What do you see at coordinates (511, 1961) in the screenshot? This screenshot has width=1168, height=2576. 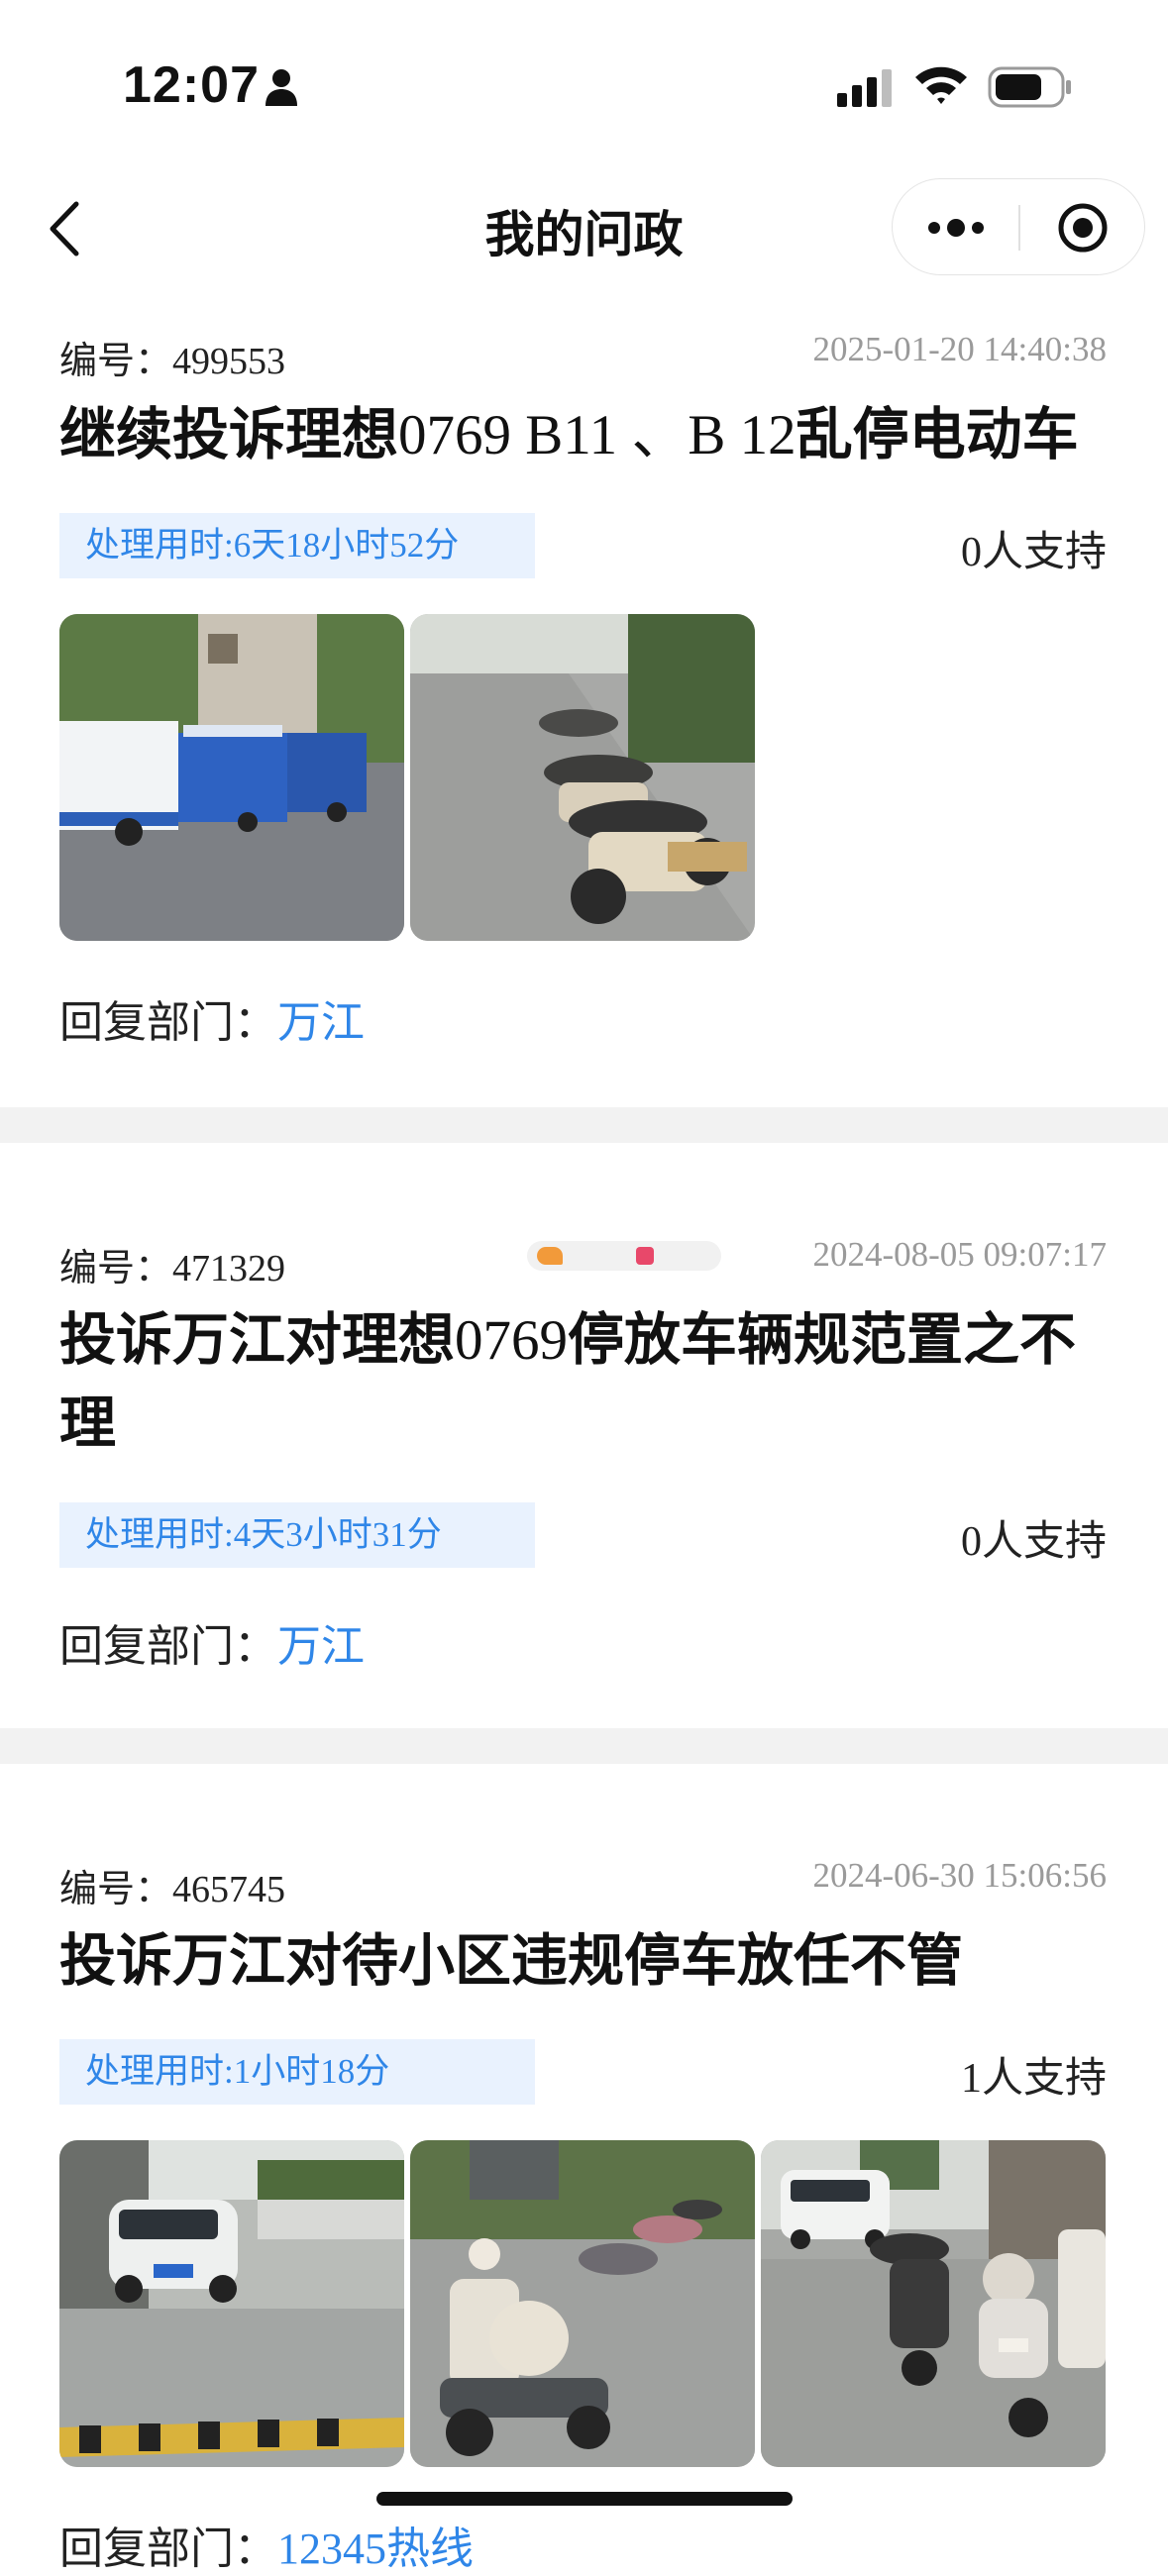 I see `complaint-title: 投诉万江对待小区违规停车放任不管` at bounding box center [511, 1961].